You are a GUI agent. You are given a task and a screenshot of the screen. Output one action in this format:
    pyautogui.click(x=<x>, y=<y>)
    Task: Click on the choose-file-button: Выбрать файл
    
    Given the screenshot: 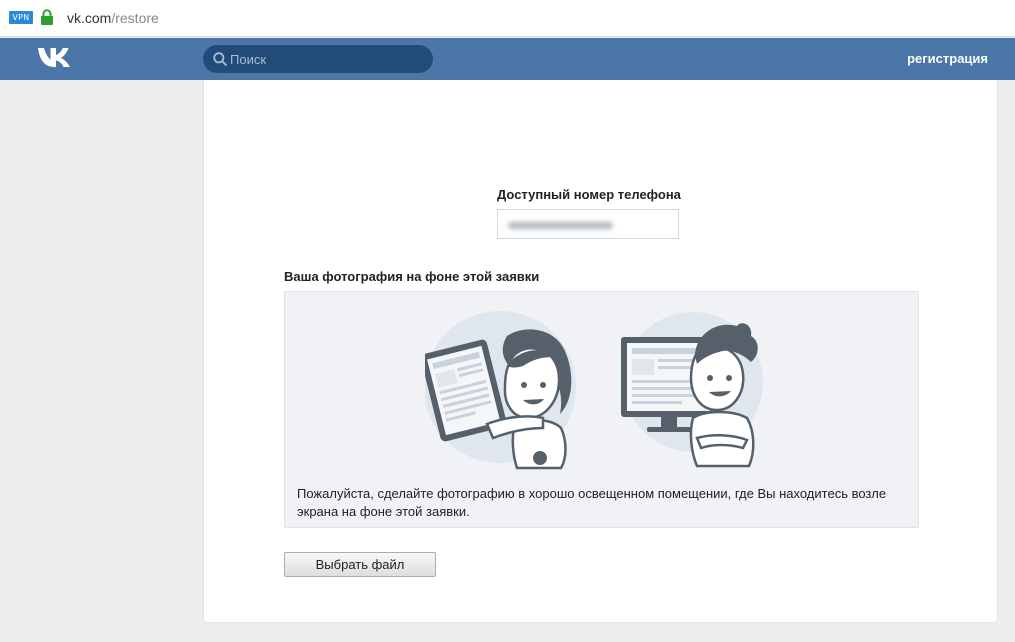 What is the action you would take?
    pyautogui.click(x=360, y=564)
    